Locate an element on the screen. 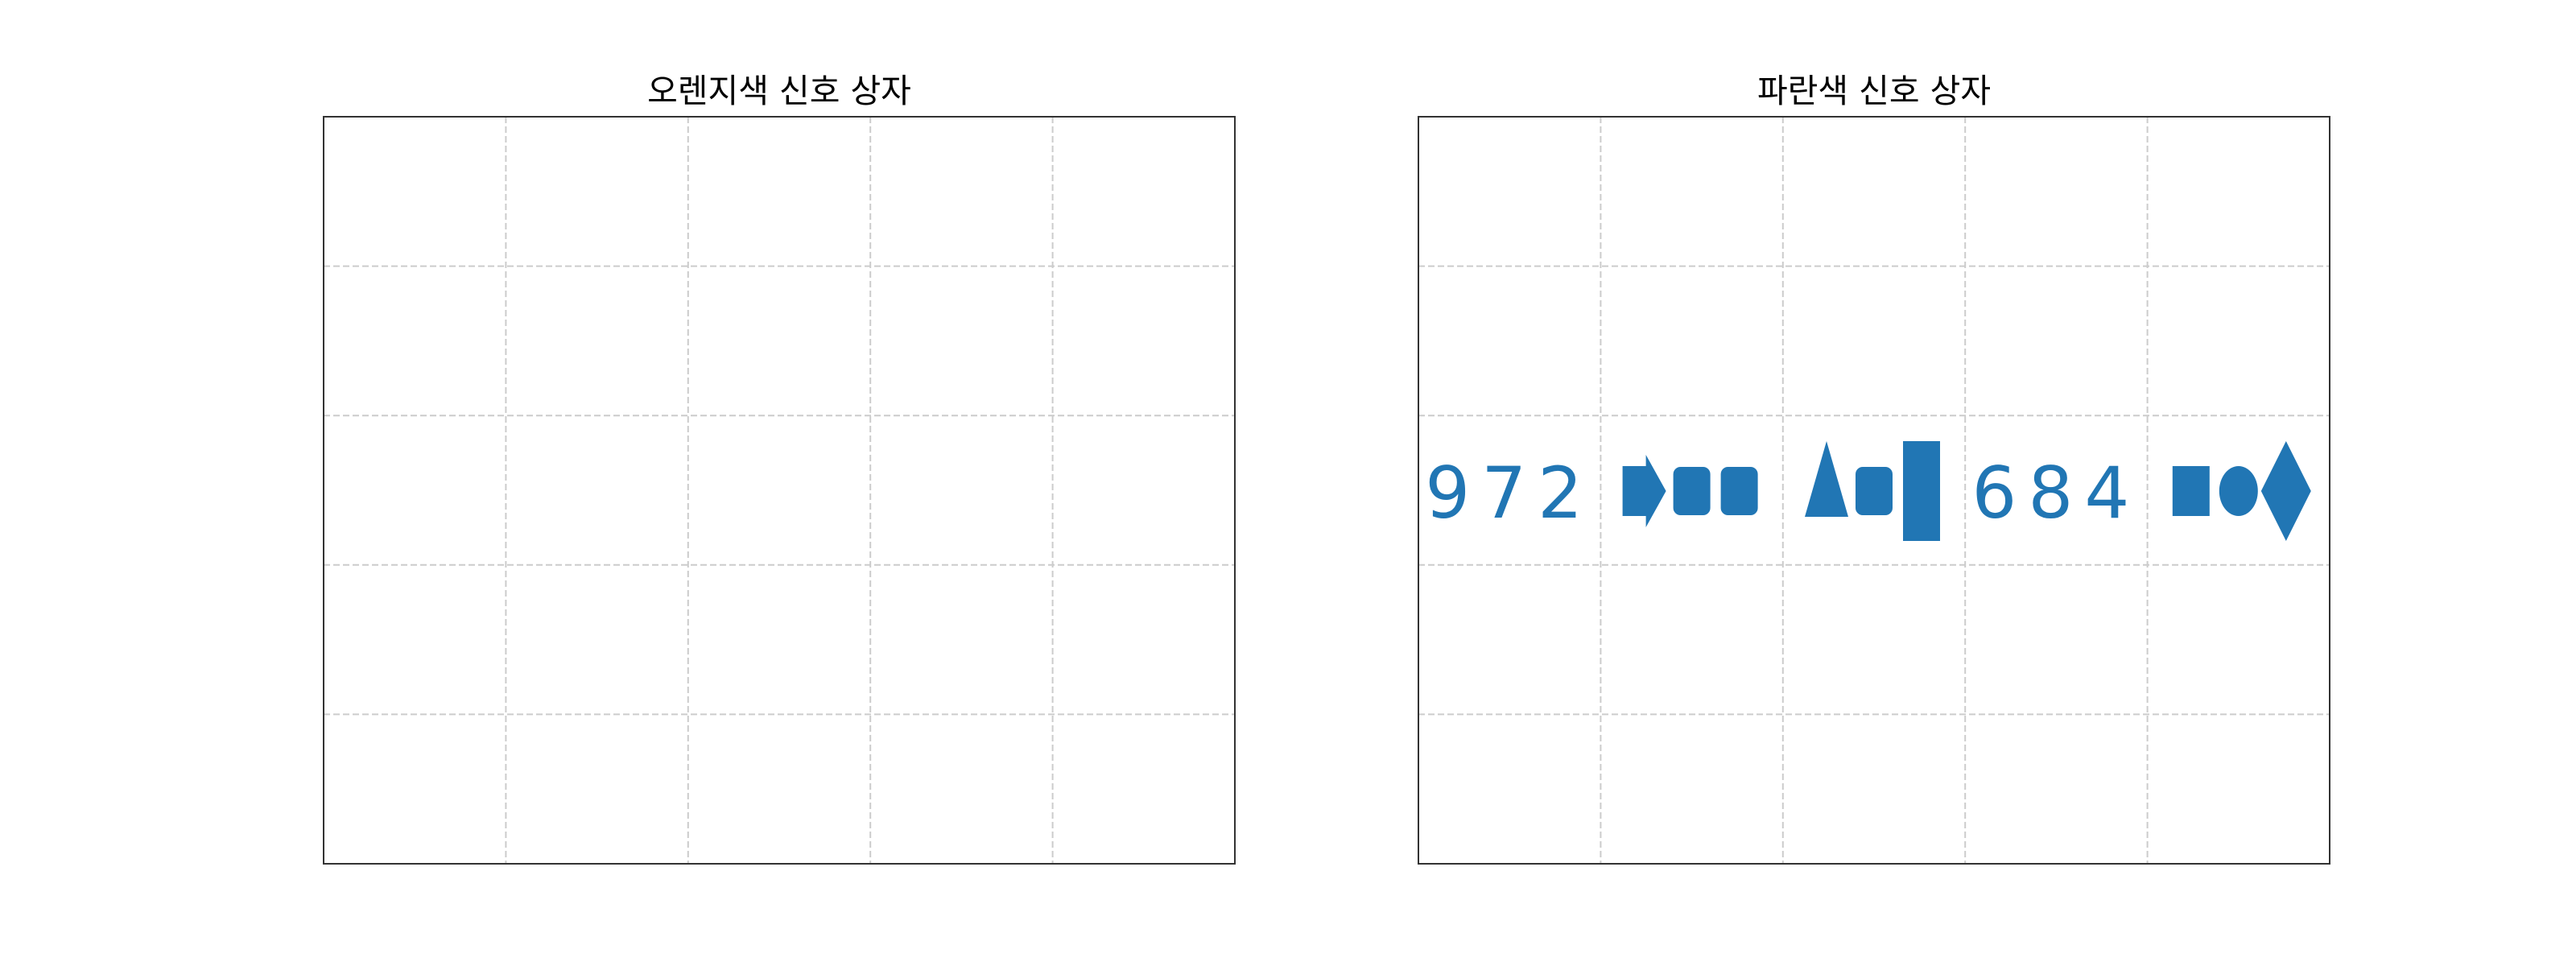  arrow-shape is located at coordinates (1644, 491).